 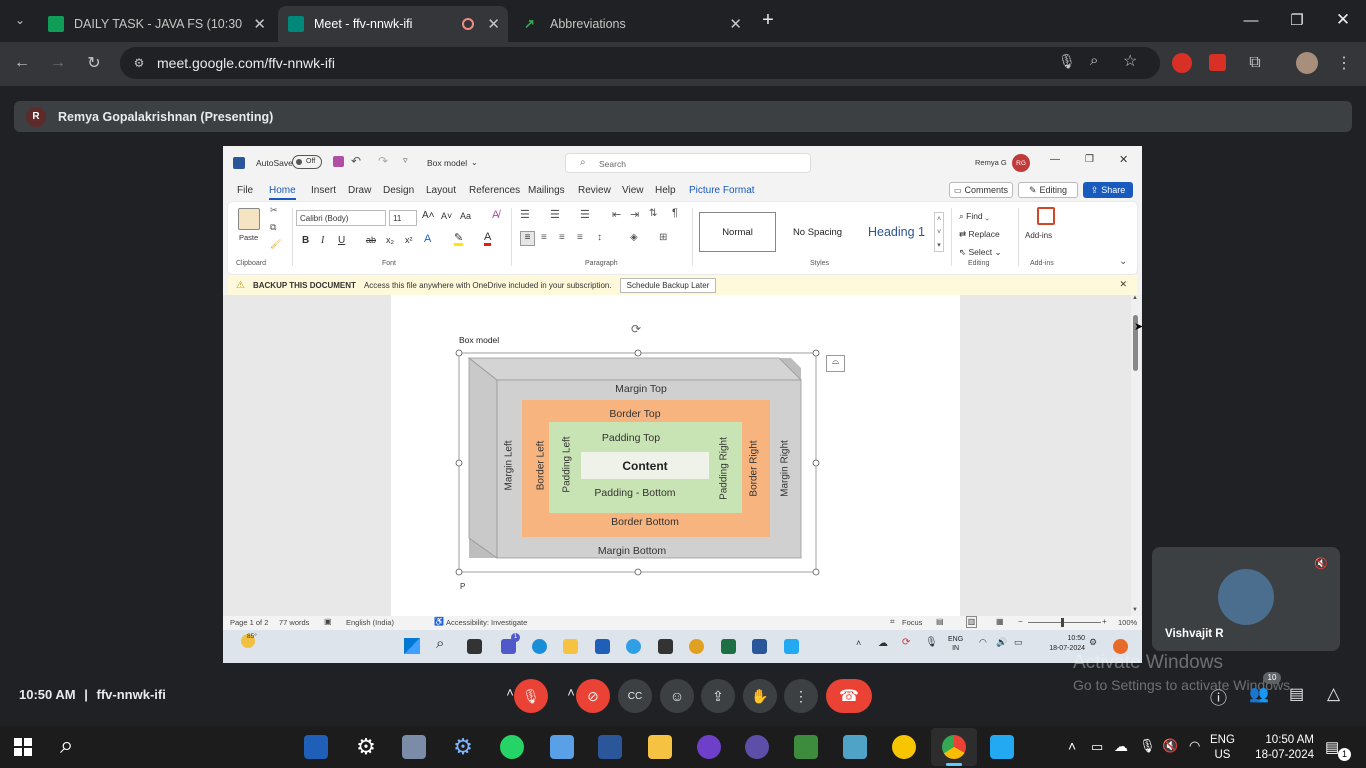 What do you see at coordinates (940, 621) in the screenshot?
I see `read-mode-icon: ▤` at bounding box center [940, 621].